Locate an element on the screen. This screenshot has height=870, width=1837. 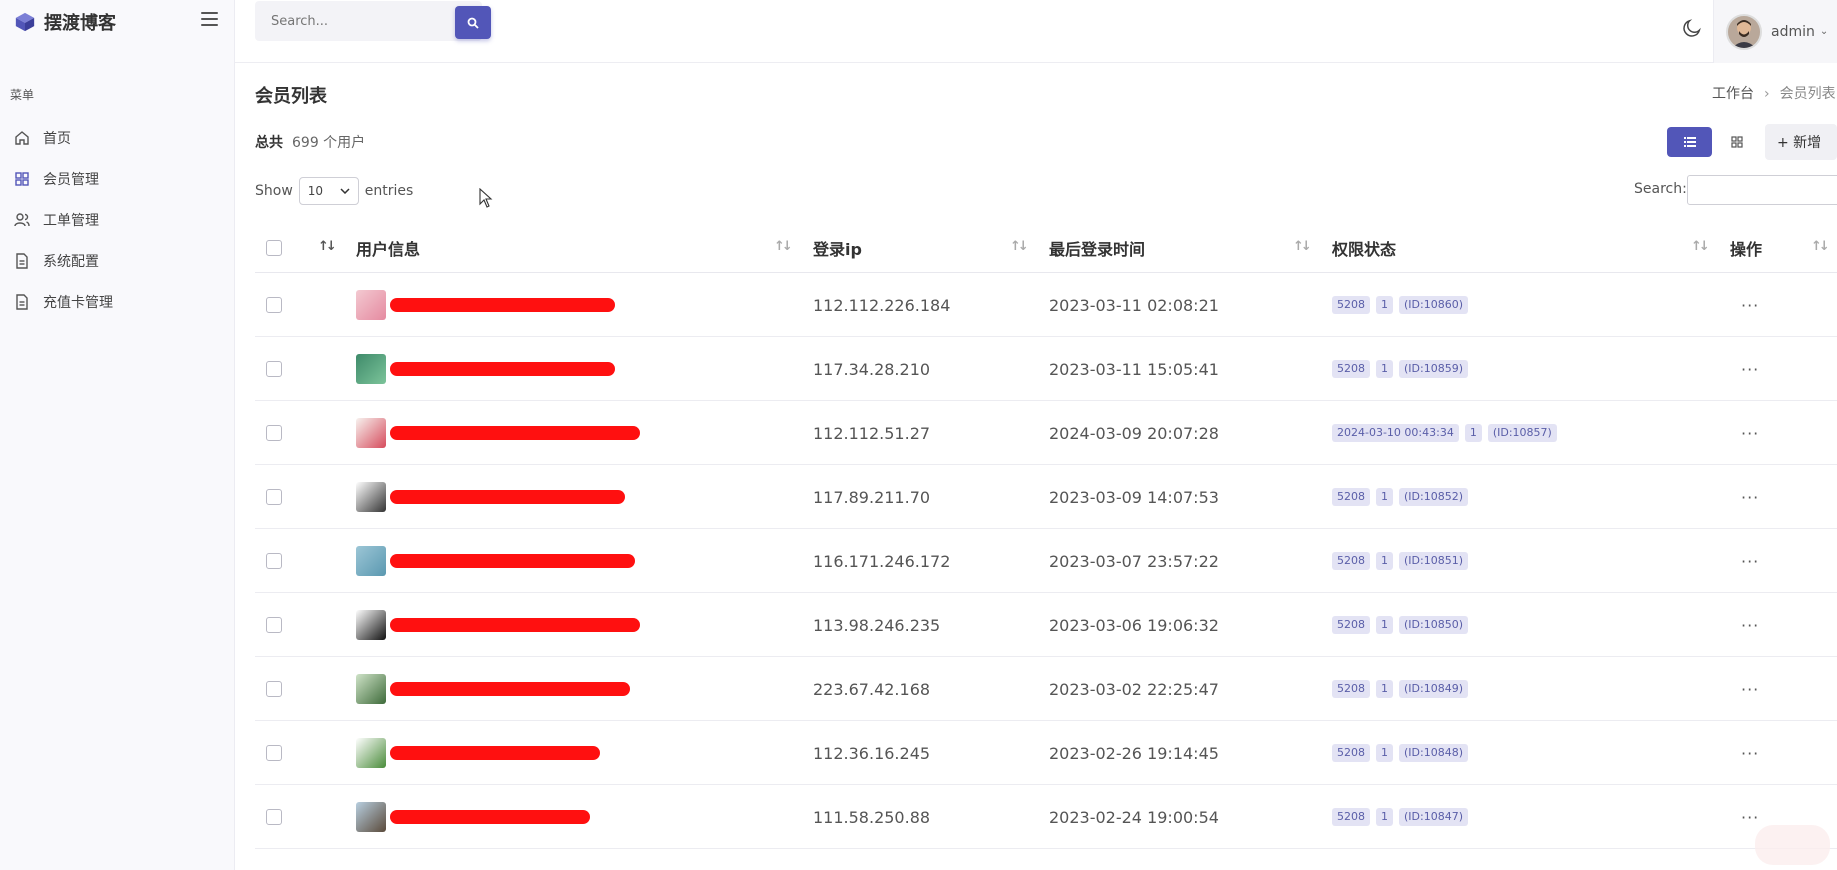
column-header-permission: 权限状态 is located at coordinates (1364, 247).